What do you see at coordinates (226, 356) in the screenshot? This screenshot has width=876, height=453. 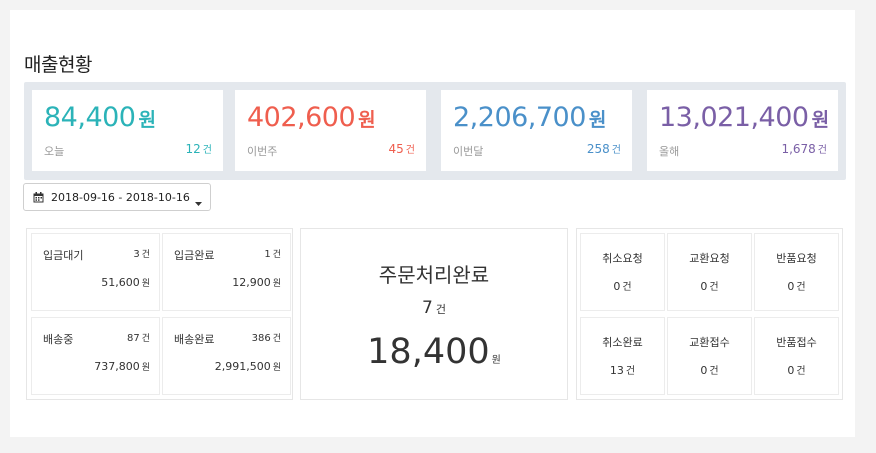 I see `status-card-delivered: 배송완료 386 건 2,991,500 원` at bounding box center [226, 356].